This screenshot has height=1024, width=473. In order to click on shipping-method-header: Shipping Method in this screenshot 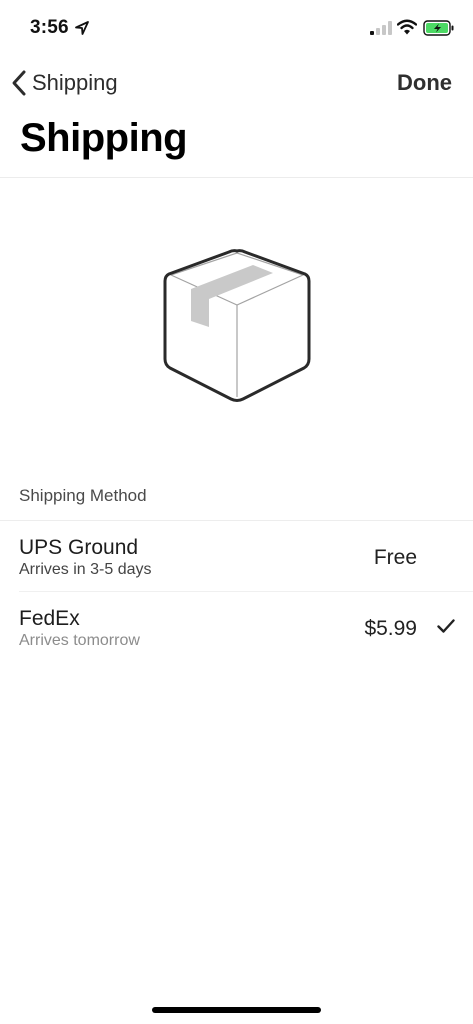, I will do `click(83, 495)`.